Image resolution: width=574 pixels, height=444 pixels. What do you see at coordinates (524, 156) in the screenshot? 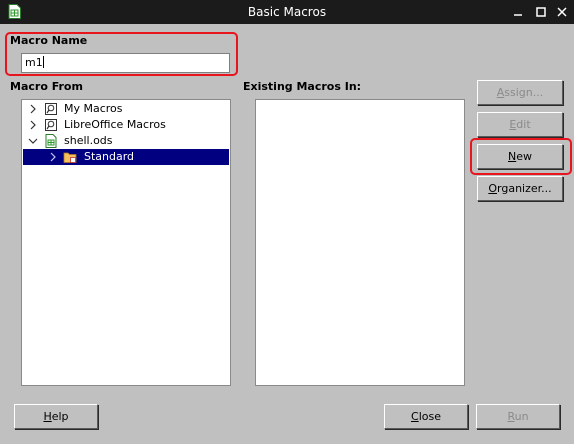
I see `new-label-post: ew` at bounding box center [524, 156].